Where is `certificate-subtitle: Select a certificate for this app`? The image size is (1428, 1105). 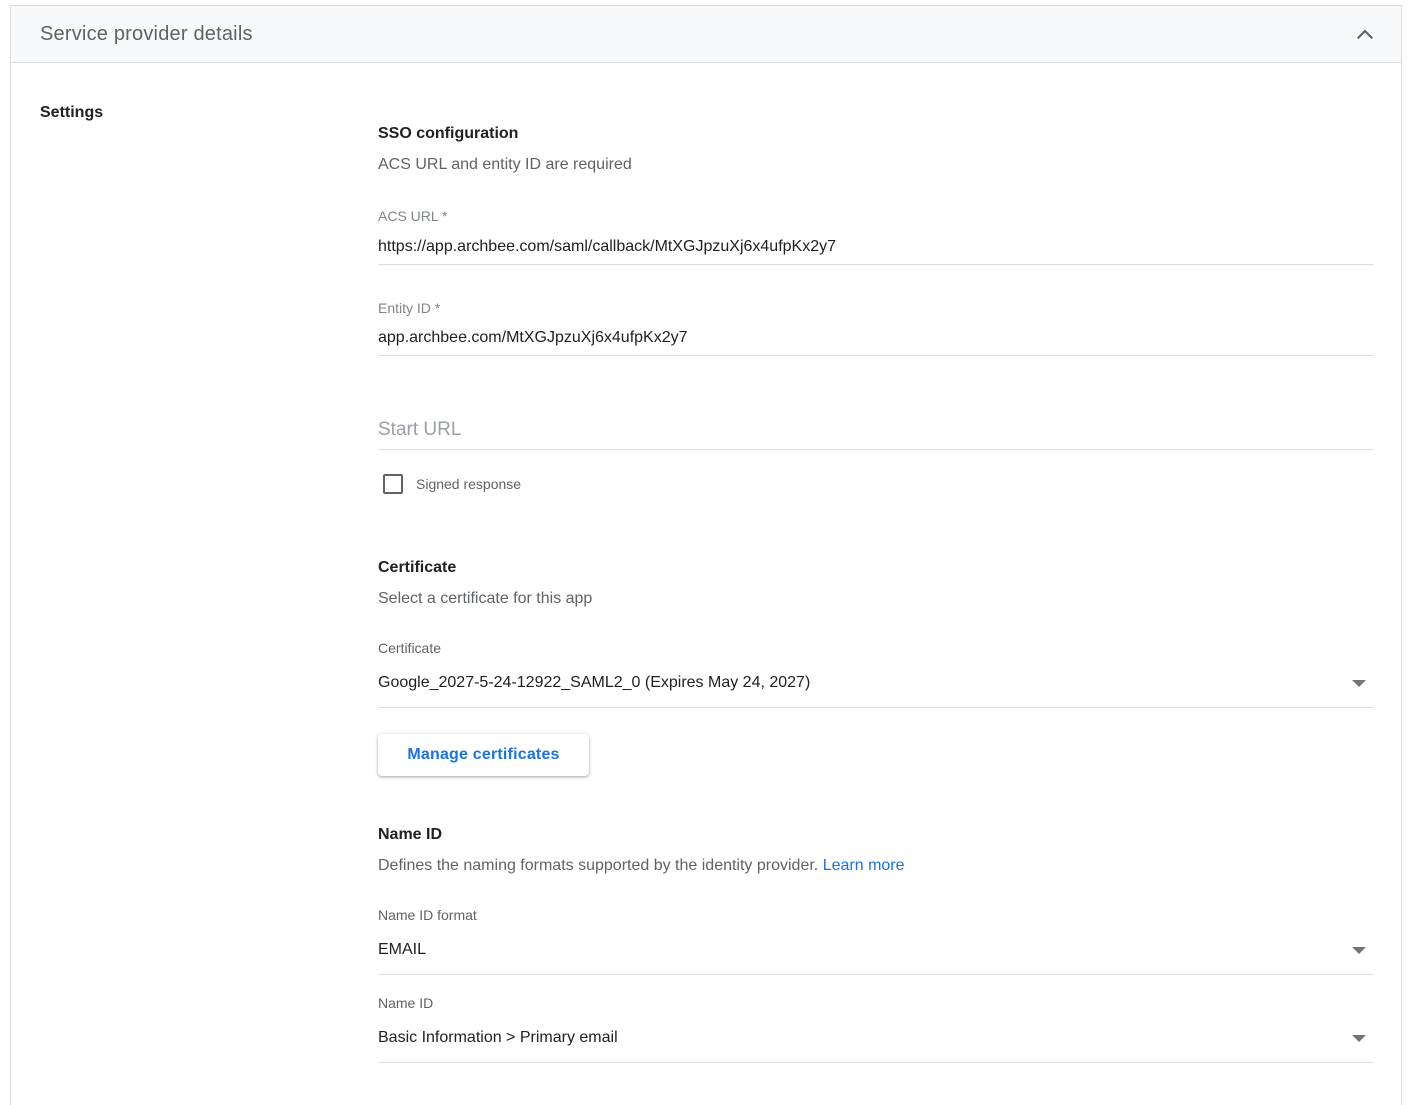
certificate-subtitle: Select a certificate for this app is located at coordinates (485, 598).